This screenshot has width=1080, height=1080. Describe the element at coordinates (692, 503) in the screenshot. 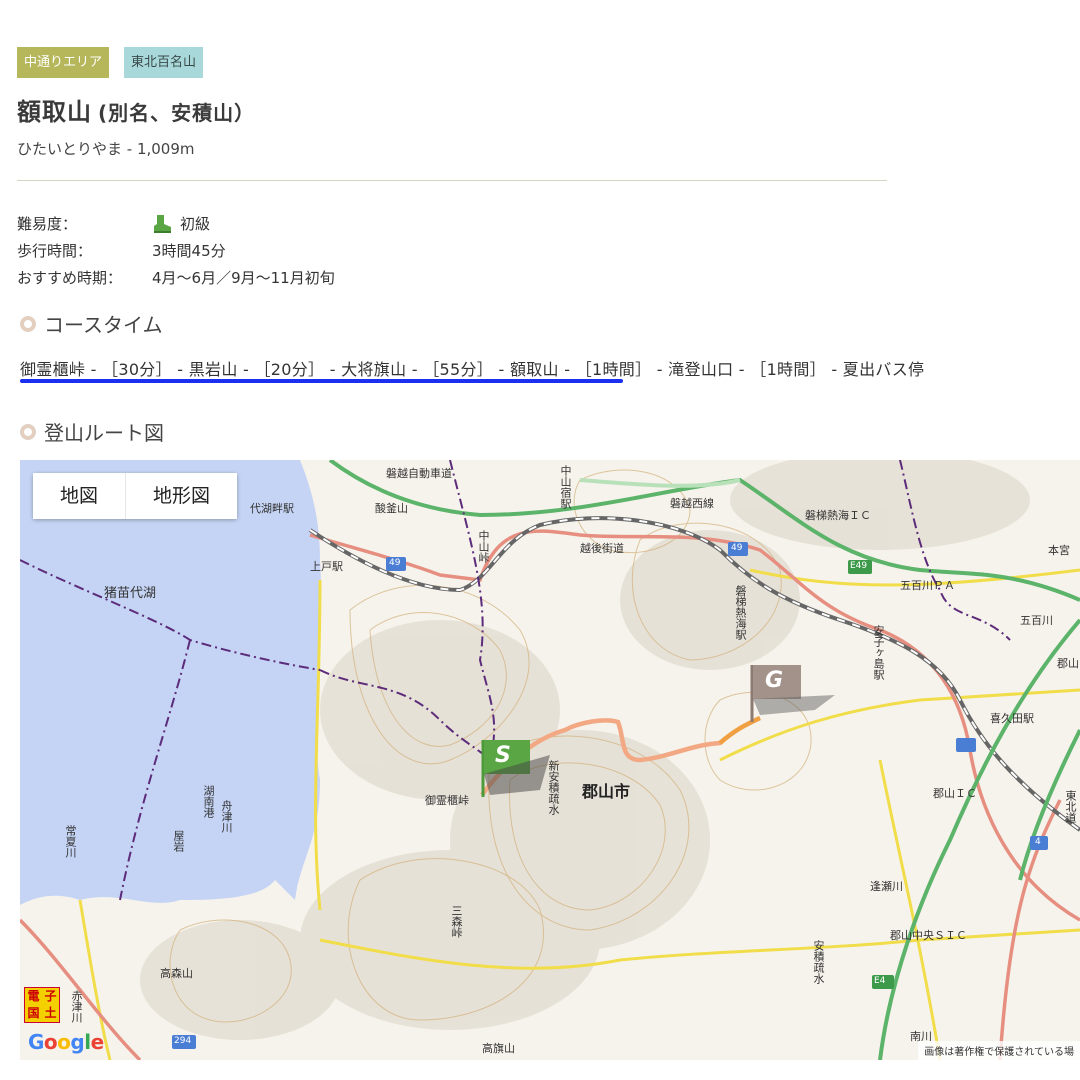

I see `rail-west-label: 磐越西線` at that location.